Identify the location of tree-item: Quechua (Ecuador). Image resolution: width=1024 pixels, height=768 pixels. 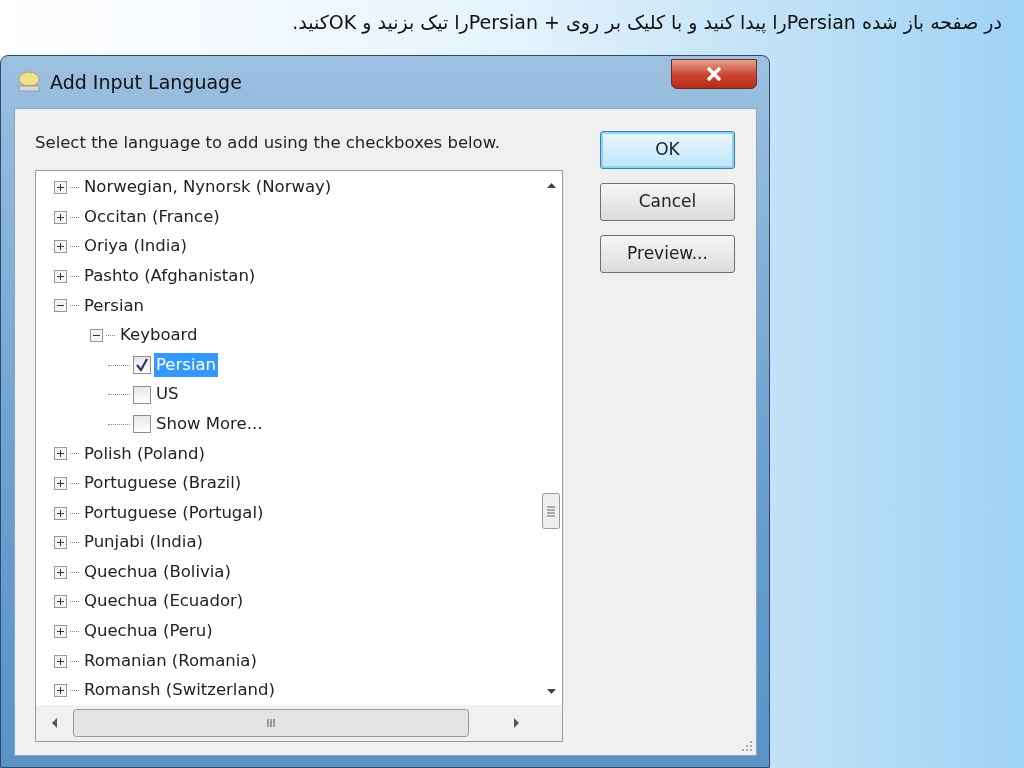
(164, 602).